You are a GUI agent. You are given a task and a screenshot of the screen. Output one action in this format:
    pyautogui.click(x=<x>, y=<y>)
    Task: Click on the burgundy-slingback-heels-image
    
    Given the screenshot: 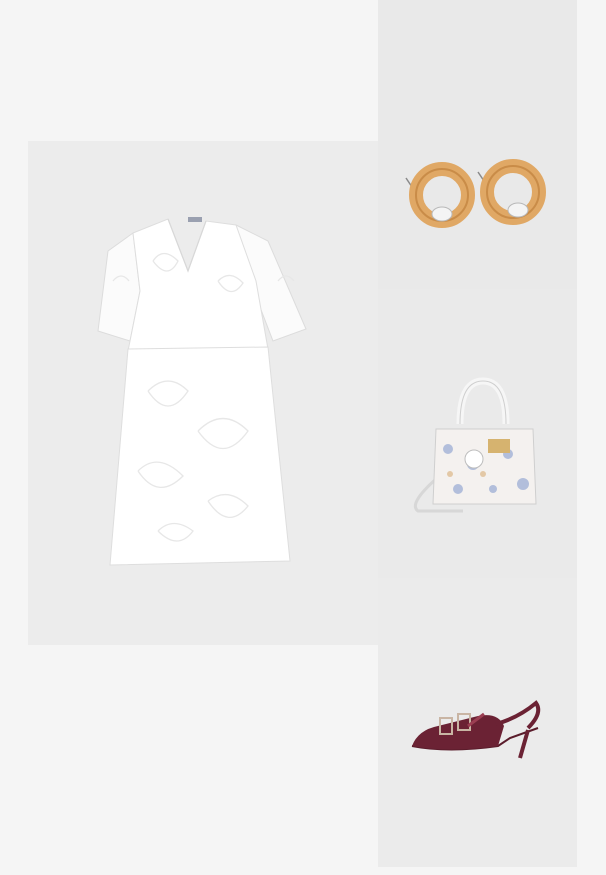 What is the action you would take?
    pyautogui.click(x=476, y=729)
    